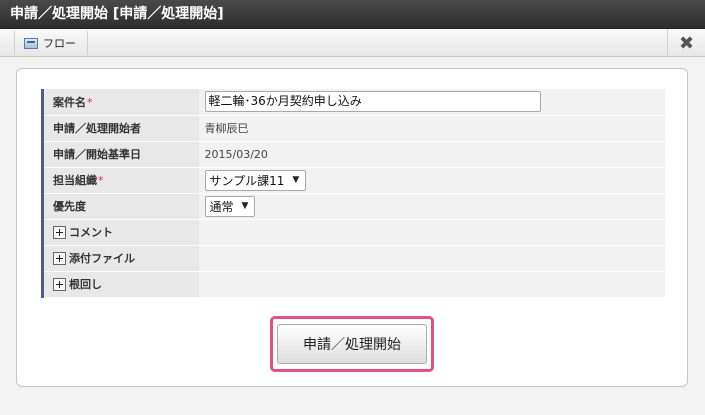 Image resolution: width=705 pixels, height=415 pixels. Describe the element at coordinates (85, 284) in the screenshot. I see `nemawashi-label: 根回し` at that location.